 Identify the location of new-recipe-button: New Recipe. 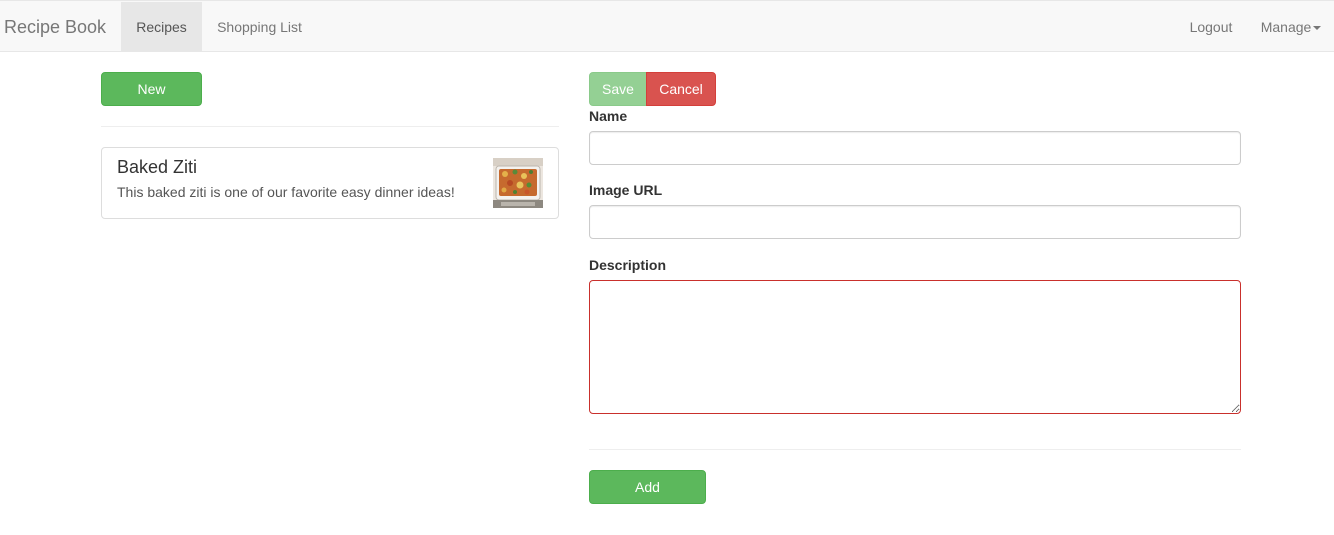
(151, 100).